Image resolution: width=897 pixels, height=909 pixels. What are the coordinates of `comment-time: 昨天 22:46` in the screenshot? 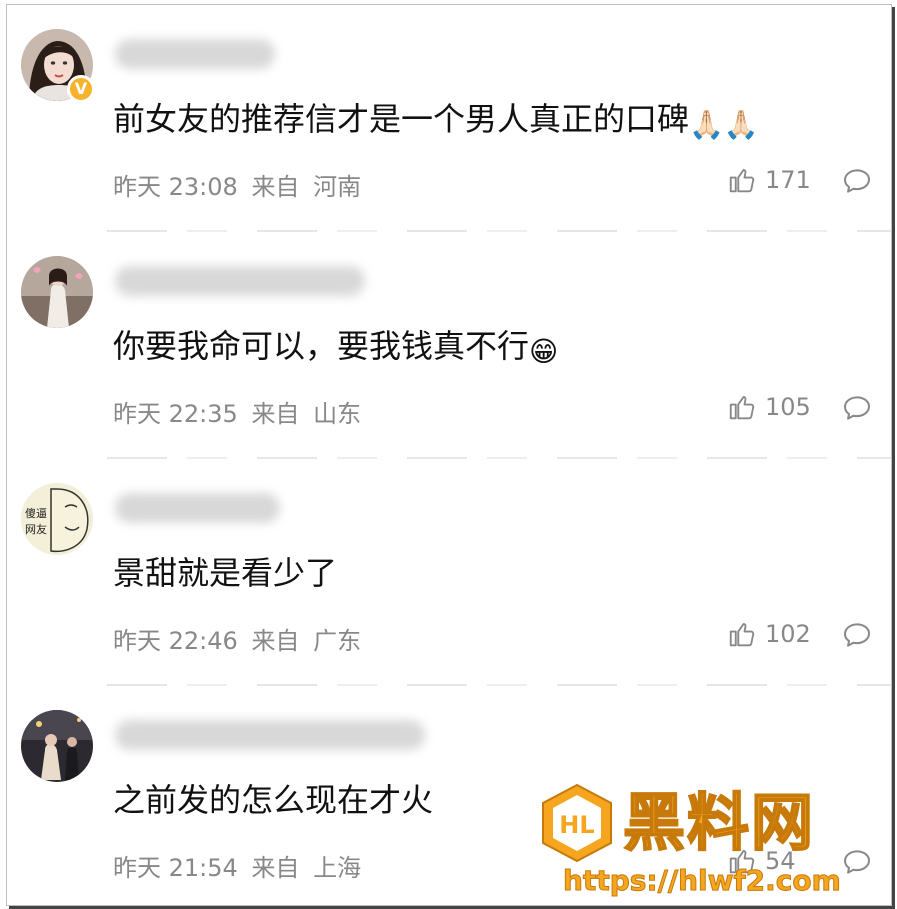 It's located at (175, 641).